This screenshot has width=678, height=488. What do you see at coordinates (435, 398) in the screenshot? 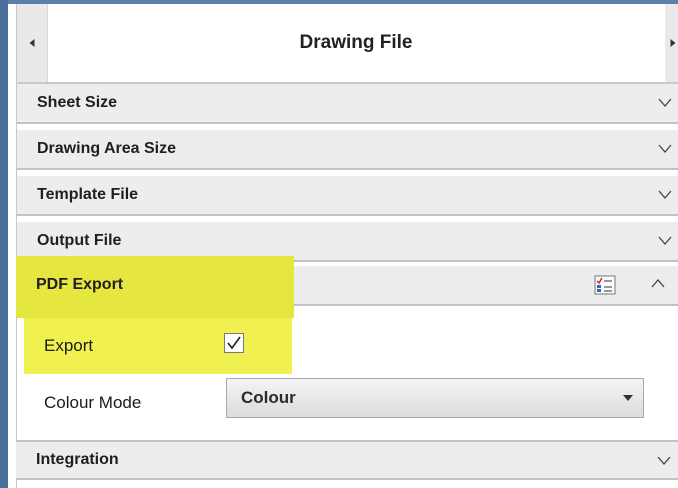
I see `colour-mode-select: Colour` at bounding box center [435, 398].